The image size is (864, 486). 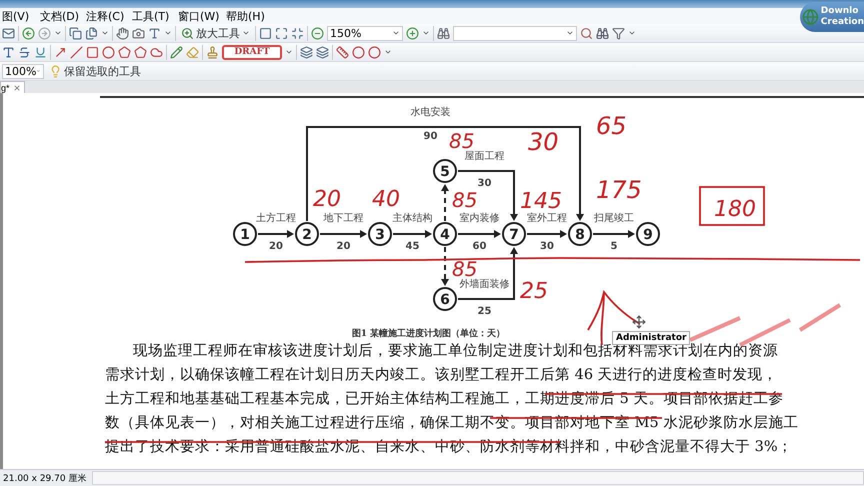 I want to click on handwritten-number: 180, so click(x=735, y=209).